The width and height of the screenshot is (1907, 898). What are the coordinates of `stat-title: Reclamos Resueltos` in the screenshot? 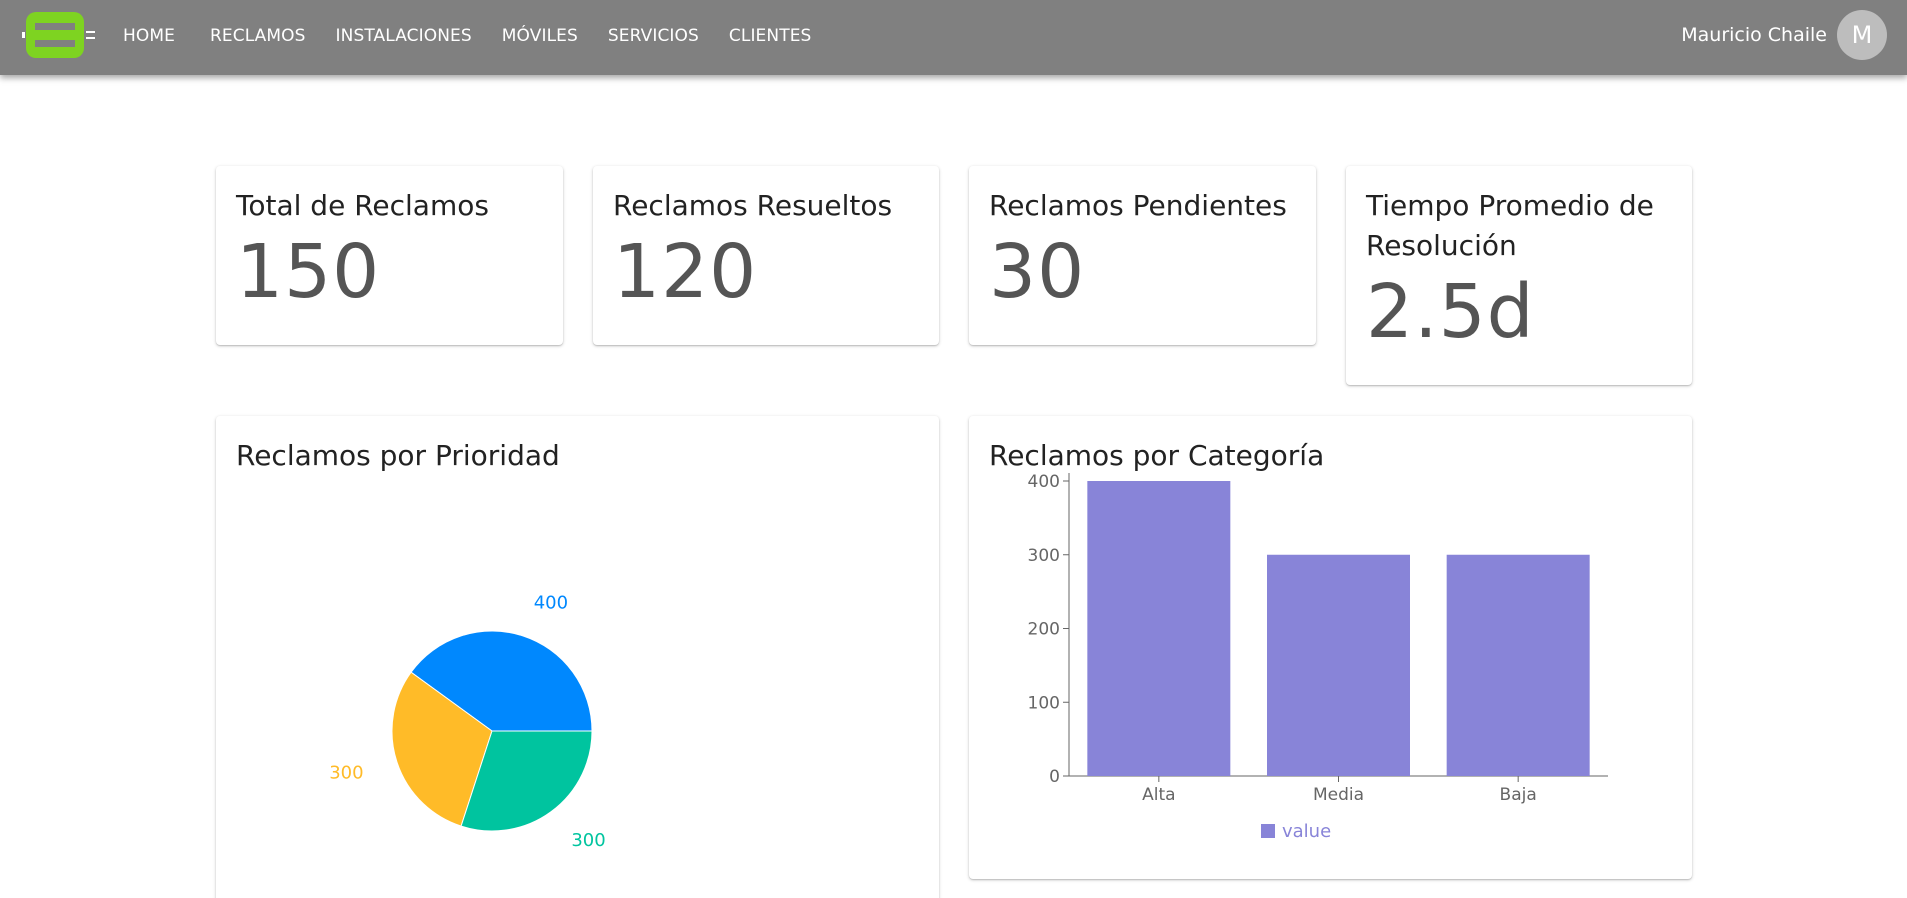 It's located at (753, 205).